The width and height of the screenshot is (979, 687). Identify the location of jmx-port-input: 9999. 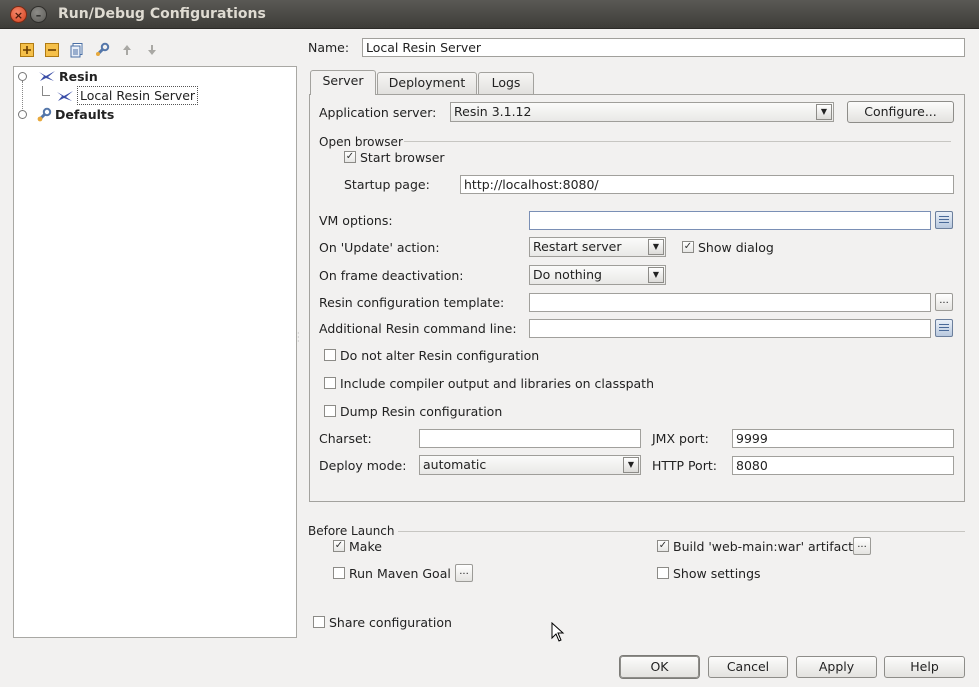
(843, 438).